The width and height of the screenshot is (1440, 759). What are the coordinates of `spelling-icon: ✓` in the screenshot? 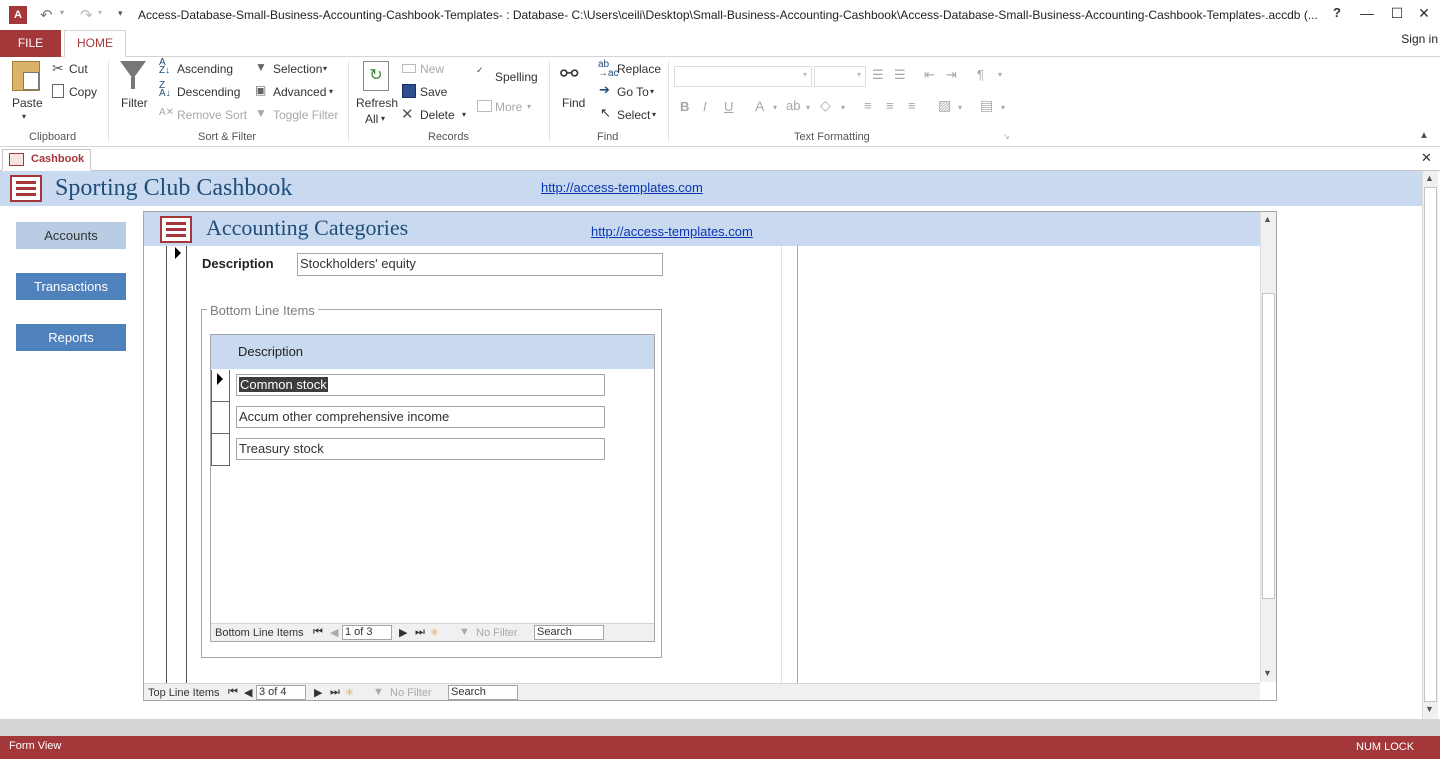 It's located at (480, 70).